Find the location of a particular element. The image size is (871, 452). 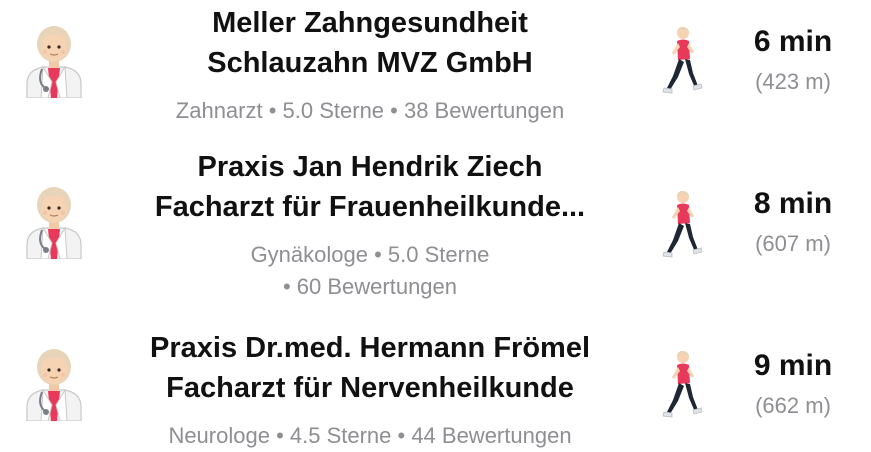

travel-estimate: 8 min (607 m) is located at coordinates (793, 221).